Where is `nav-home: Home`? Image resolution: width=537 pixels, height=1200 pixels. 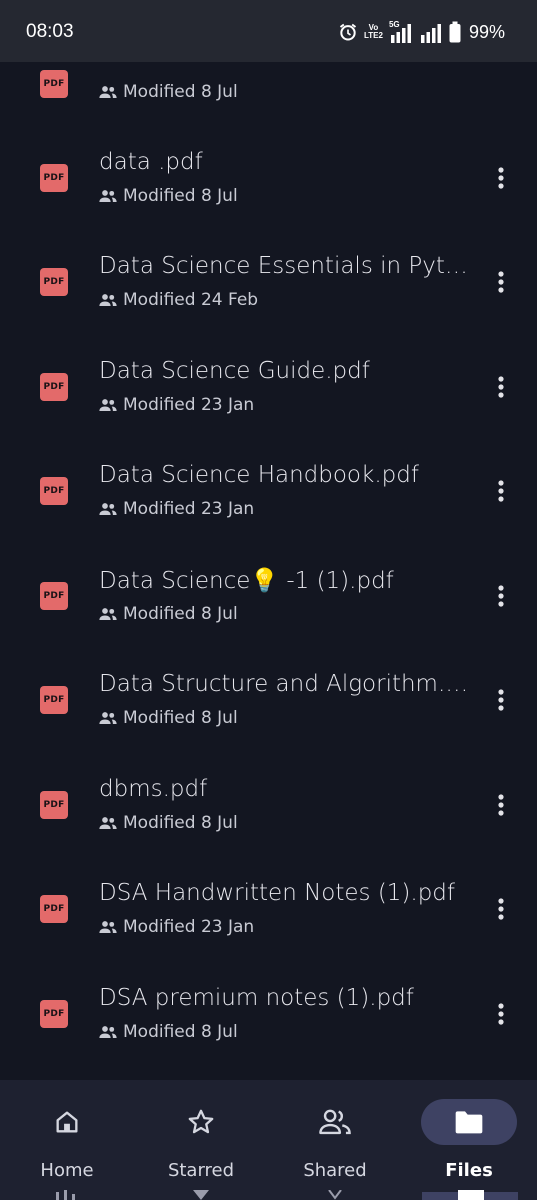 nav-home: Home is located at coordinates (67, 1140).